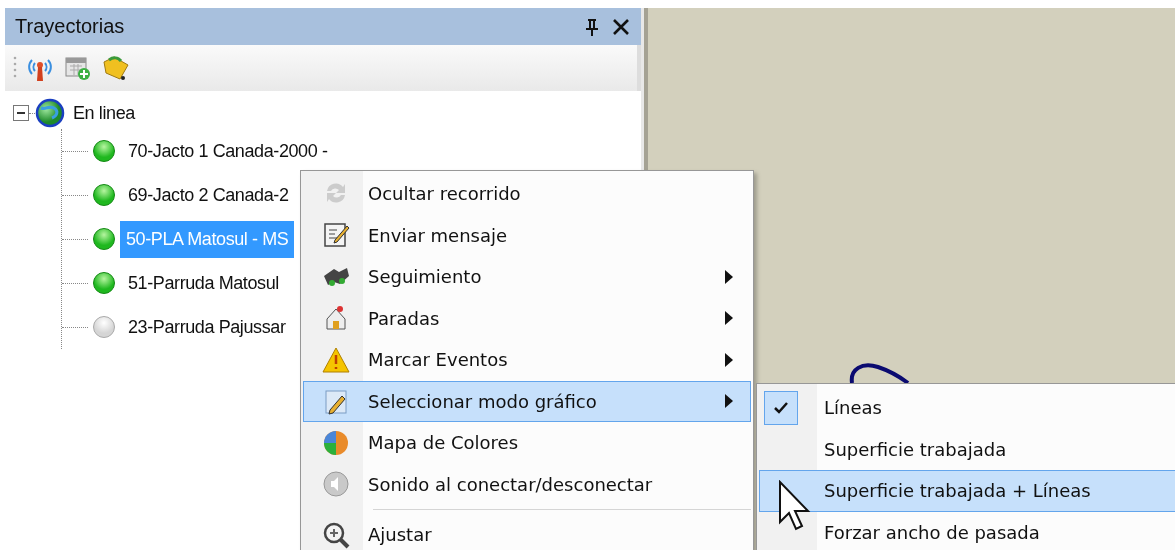 The image size is (1175, 550). I want to click on folder-icon, so click(116, 68).